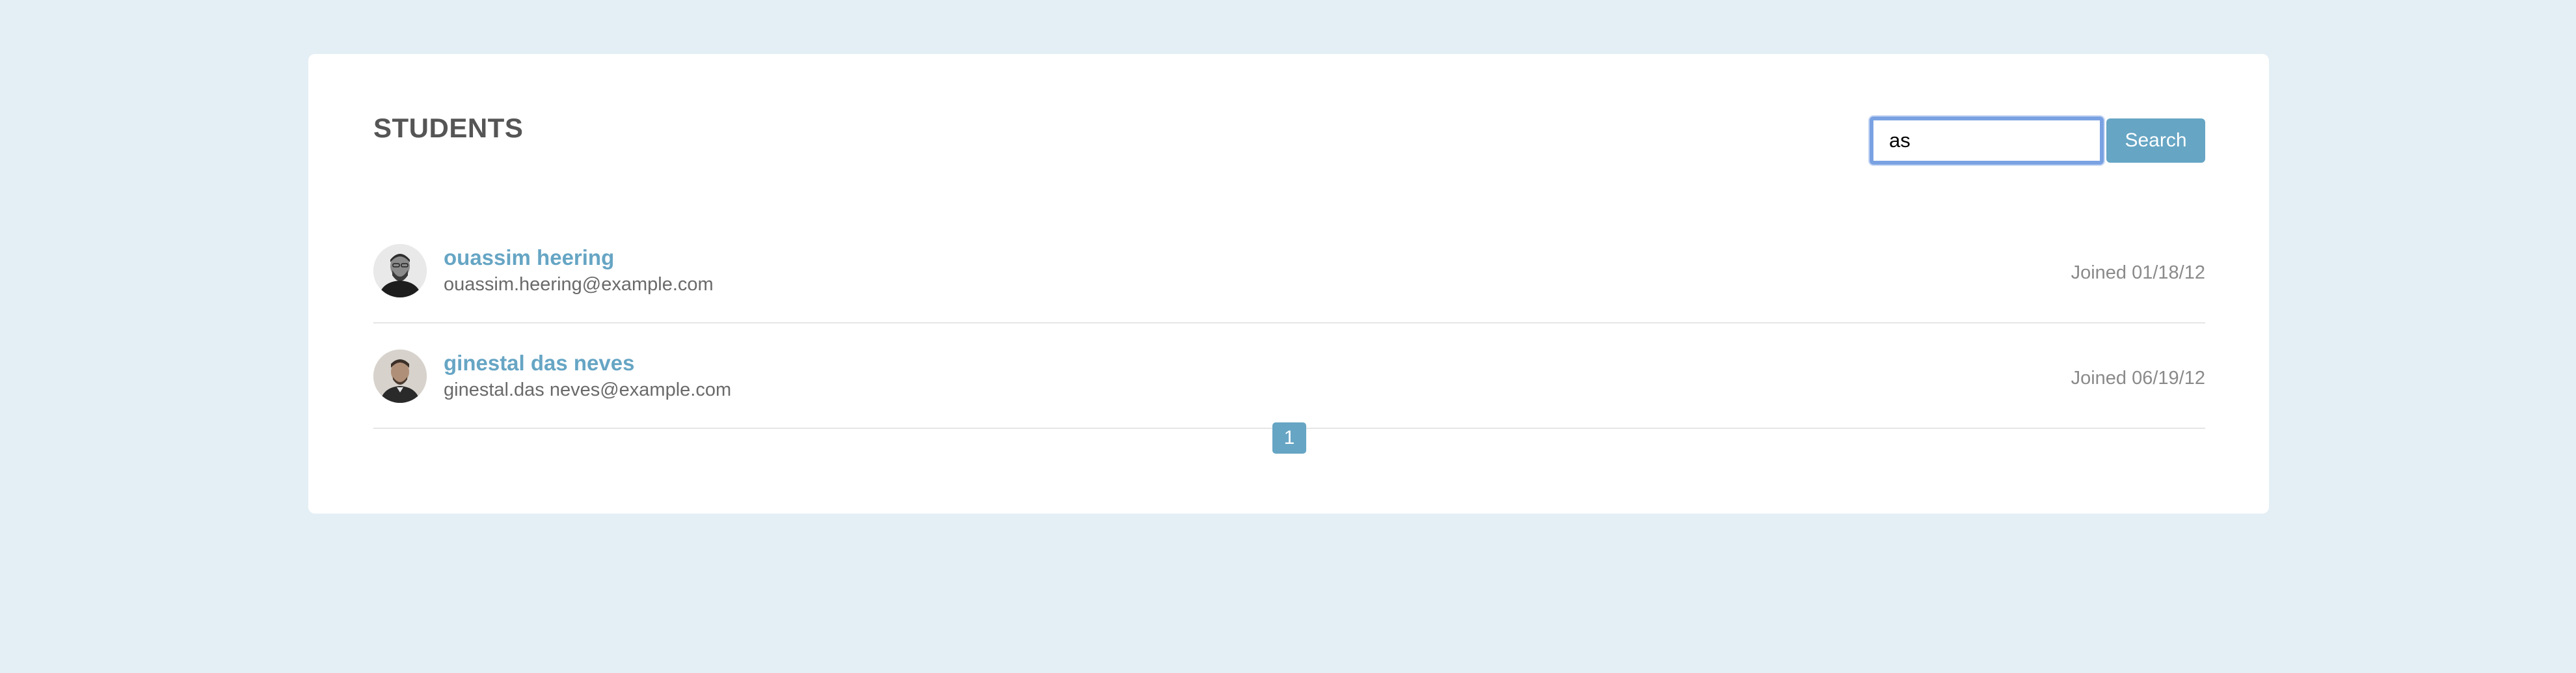 The height and width of the screenshot is (673, 2576). What do you see at coordinates (2155, 141) in the screenshot?
I see `search-button: Search` at bounding box center [2155, 141].